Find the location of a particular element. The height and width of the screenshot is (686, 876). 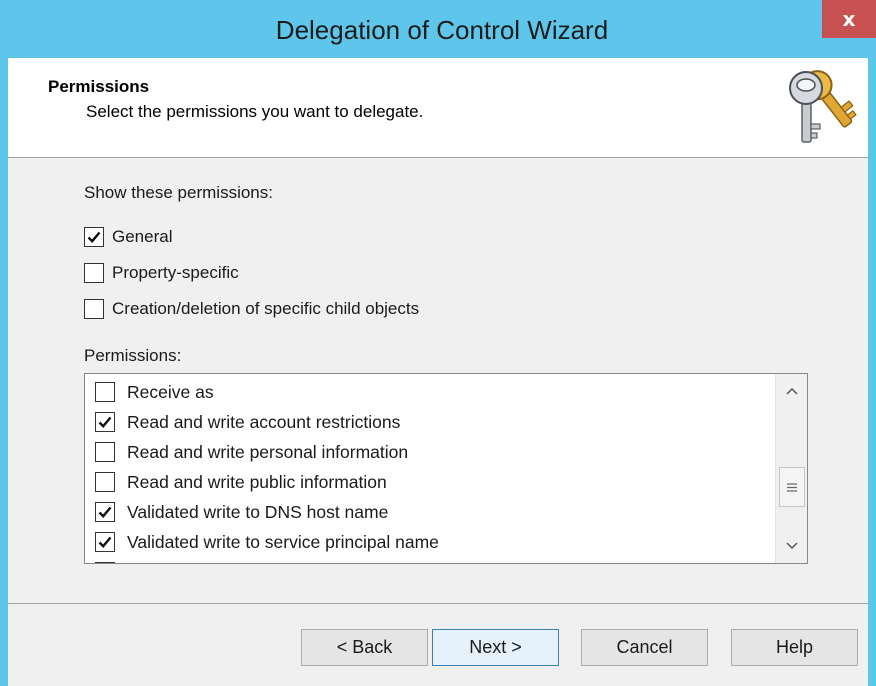

next-button: Next > is located at coordinates (495, 647).